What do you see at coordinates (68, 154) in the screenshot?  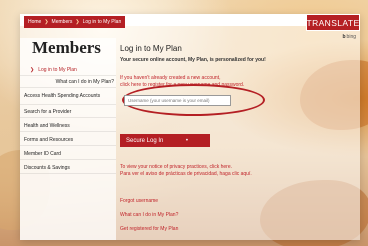 I see `sidebar-item-member-id-card: Member ID Card` at bounding box center [68, 154].